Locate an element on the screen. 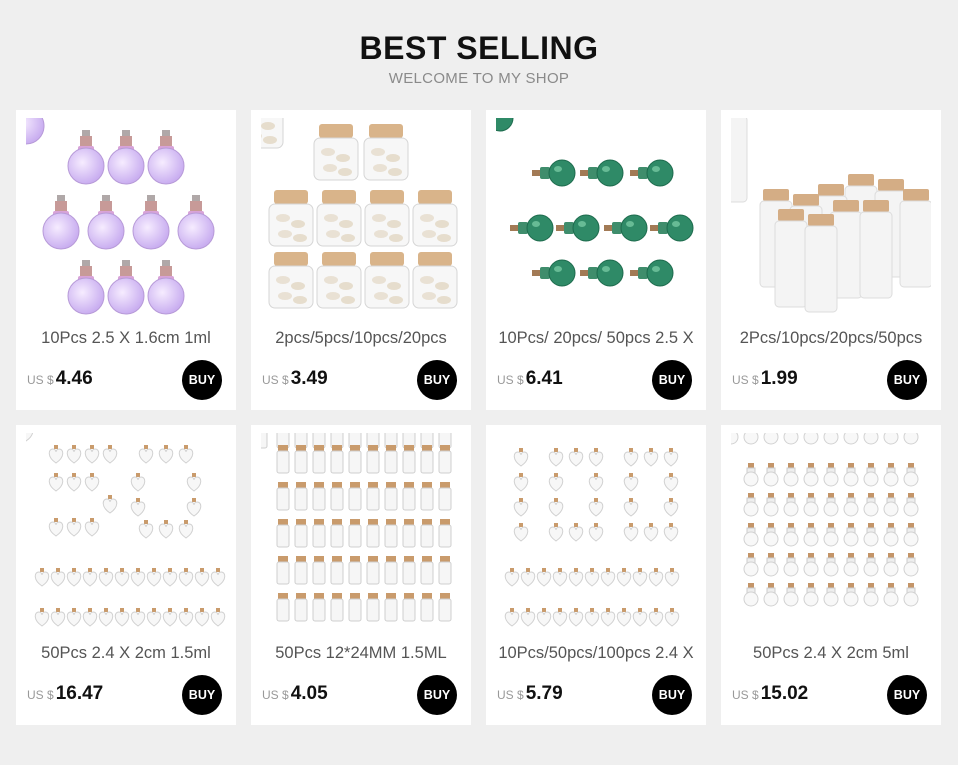  product-card: 10Pcs/50pcs/100pcs 2.4 X US $5.79 BUY is located at coordinates (596, 575).